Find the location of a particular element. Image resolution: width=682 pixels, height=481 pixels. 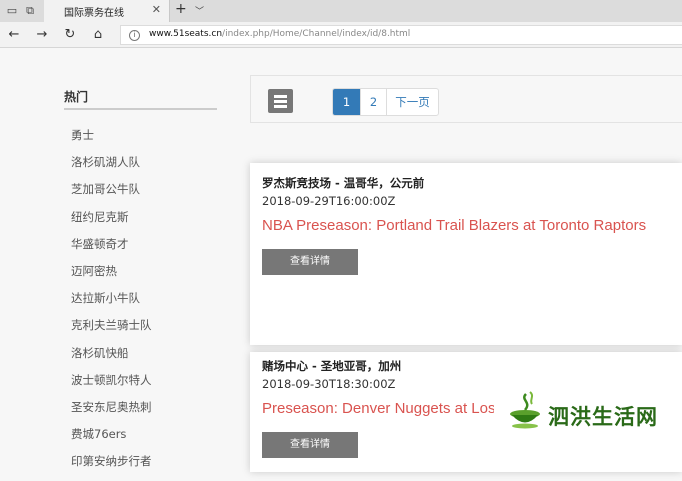

back-icon: ← is located at coordinates (14, 35).